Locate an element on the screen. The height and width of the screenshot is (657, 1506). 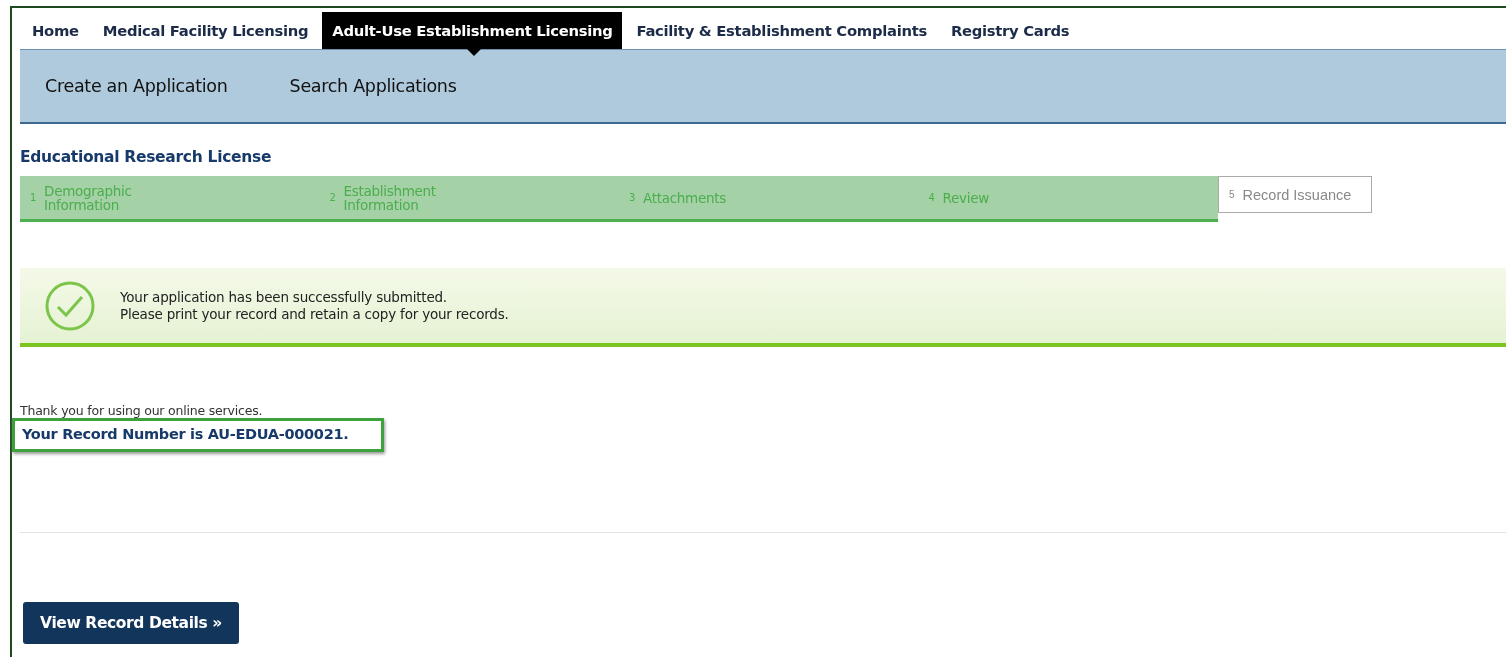
nav-tab: Facility & Establishment Complaints is located at coordinates (781, 30).